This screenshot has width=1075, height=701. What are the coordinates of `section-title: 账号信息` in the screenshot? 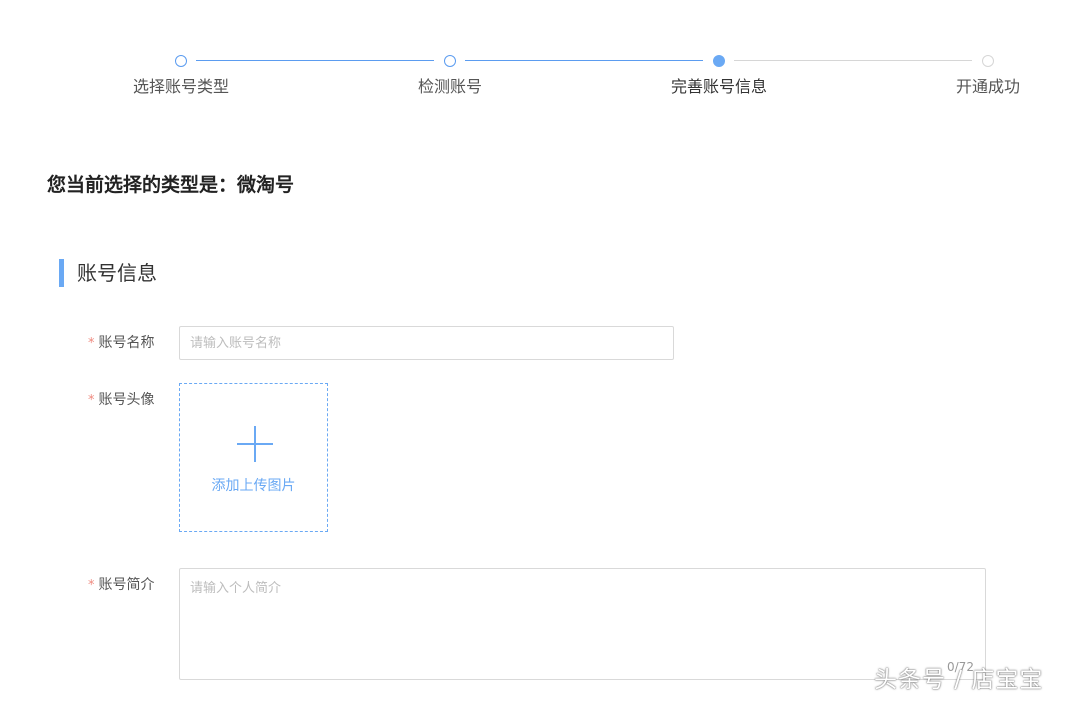 It's located at (117, 273).